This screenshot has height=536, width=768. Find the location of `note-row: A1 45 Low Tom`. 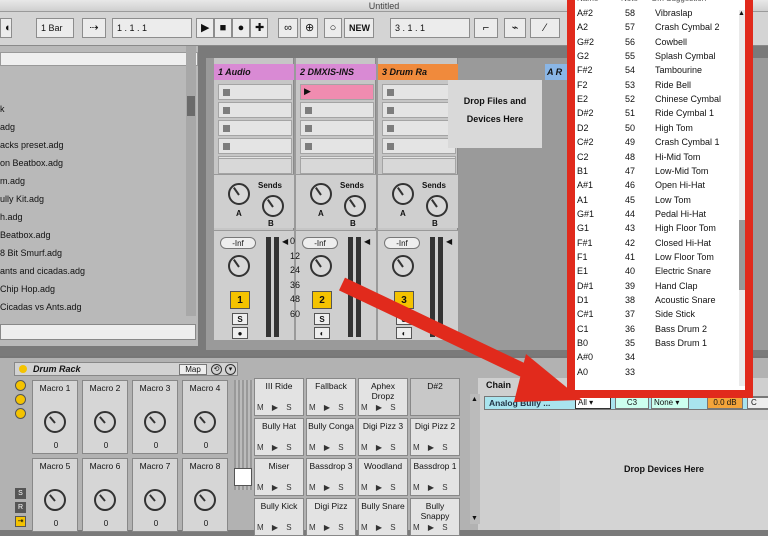

note-row: A1 45 Low Tom is located at coordinates (655, 200).